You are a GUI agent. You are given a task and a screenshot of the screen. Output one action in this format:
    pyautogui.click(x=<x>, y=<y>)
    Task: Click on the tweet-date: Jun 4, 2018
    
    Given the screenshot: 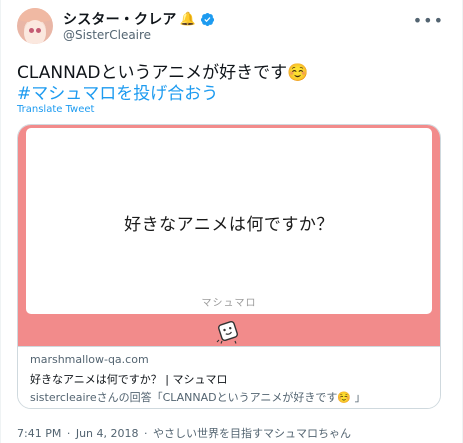 What is the action you would take?
    pyautogui.click(x=107, y=433)
    